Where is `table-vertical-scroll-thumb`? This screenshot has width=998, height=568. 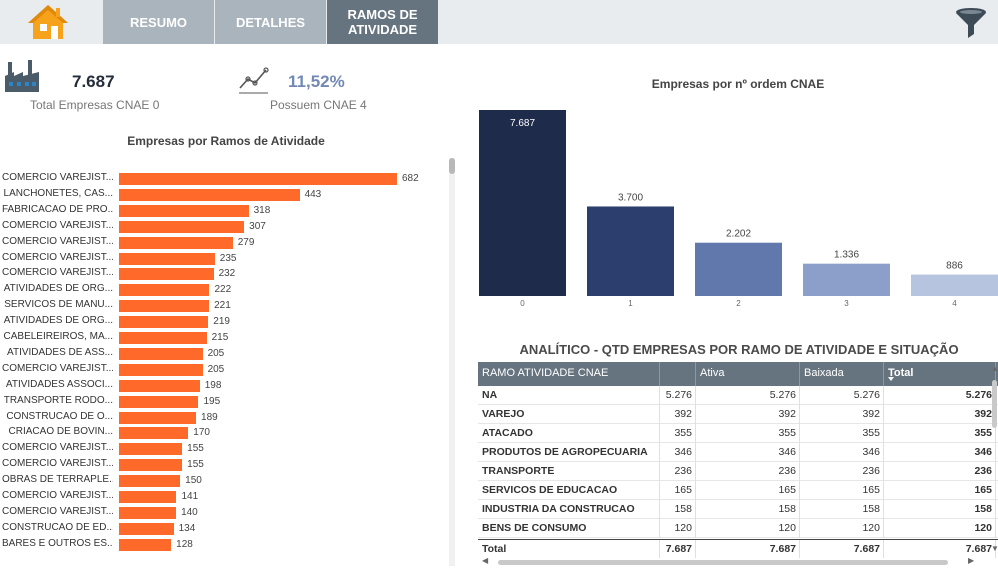
table-vertical-scroll-thumb is located at coordinates (994, 404).